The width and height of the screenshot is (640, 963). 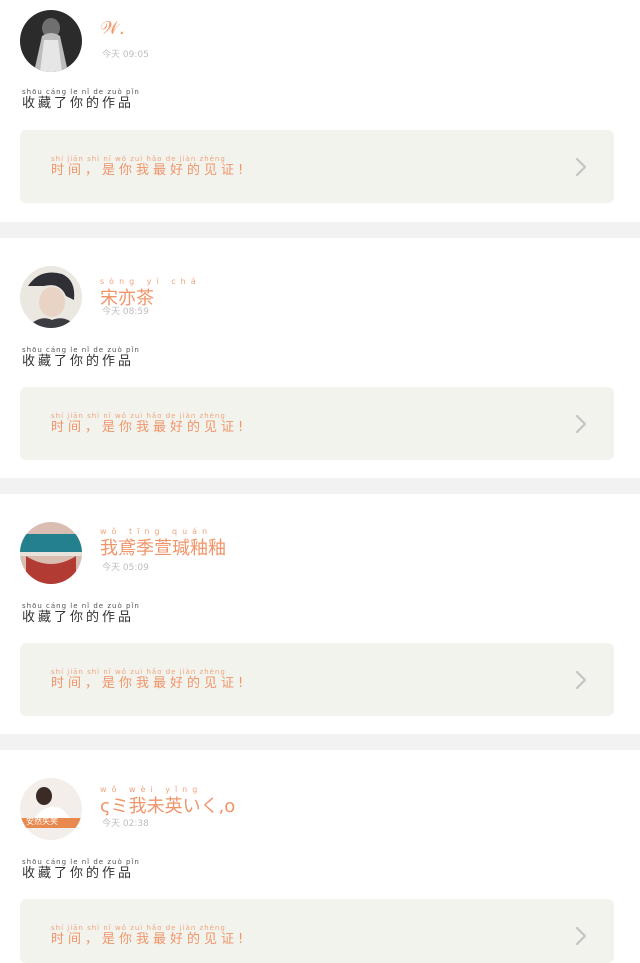 I want to click on username-text: 𝒲., so click(x=112, y=28).